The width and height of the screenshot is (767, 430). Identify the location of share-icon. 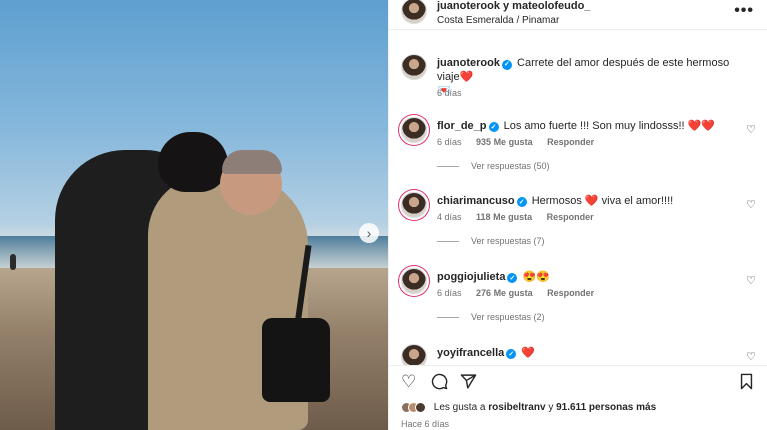
(468, 383).